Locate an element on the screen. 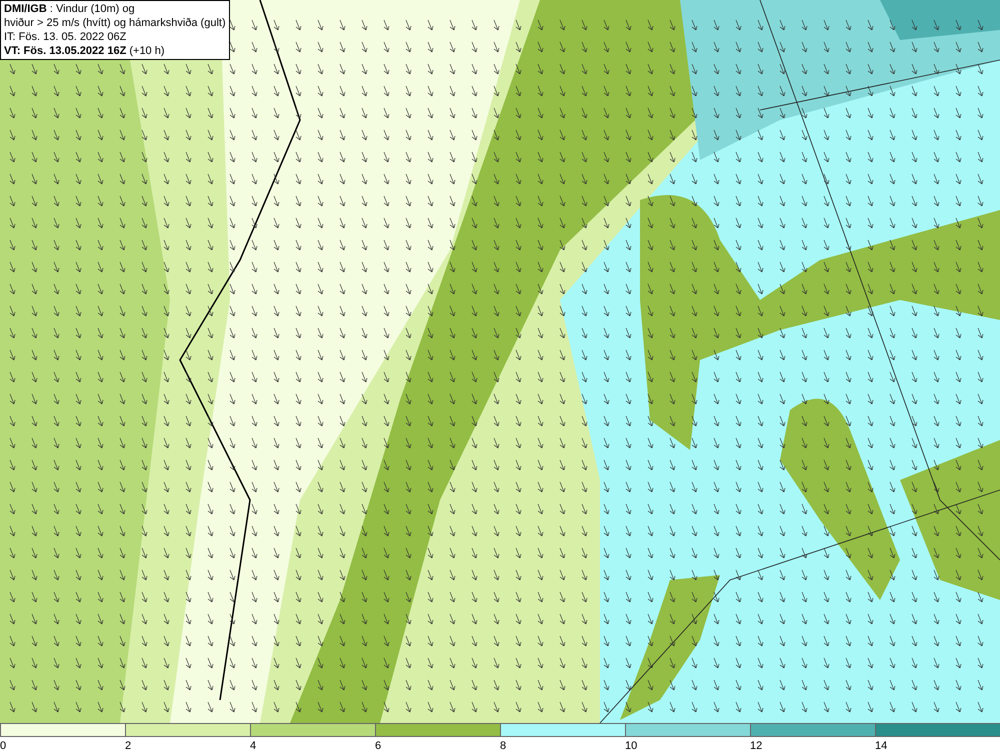 This screenshot has height=753, width=1000. info-text: VT: Fös. 13.05.2022 16Z (+10 h) is located at coordinates (85, 51).